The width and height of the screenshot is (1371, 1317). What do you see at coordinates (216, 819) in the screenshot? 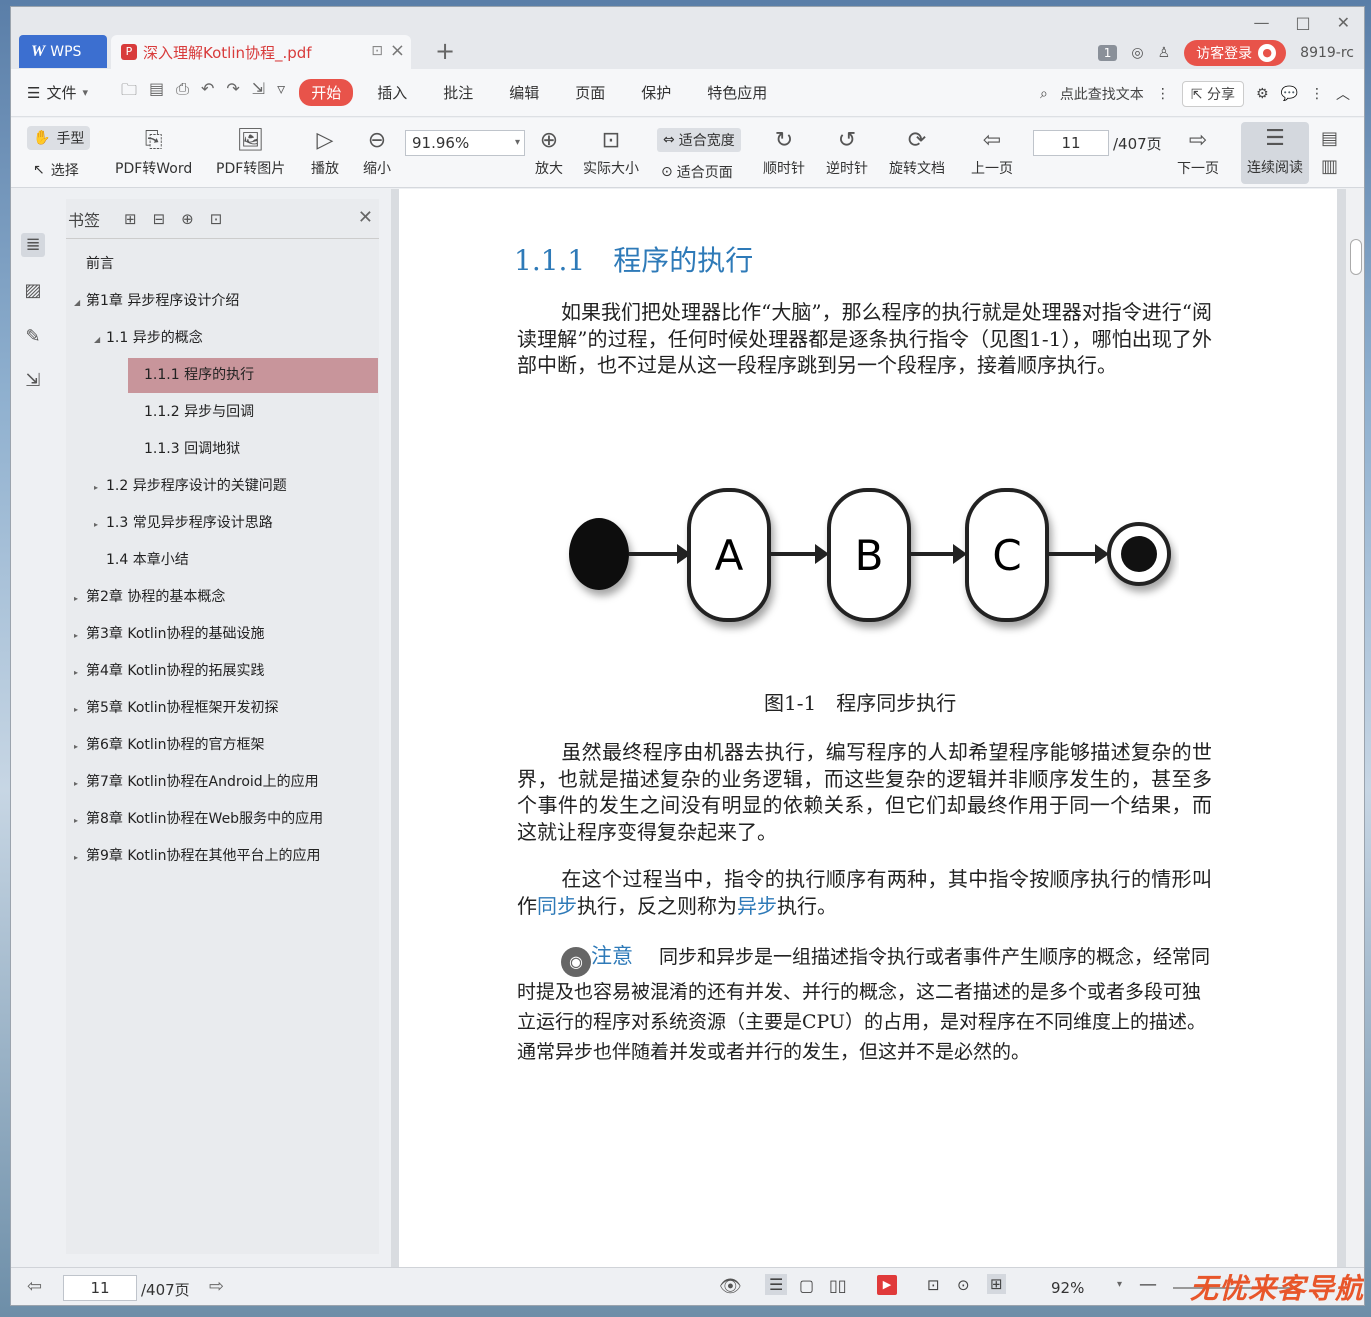
I see `bookmark-item: ▸ 第8章 Kotlin协程在Web服务中的应用` at bounding box center [216, 819].